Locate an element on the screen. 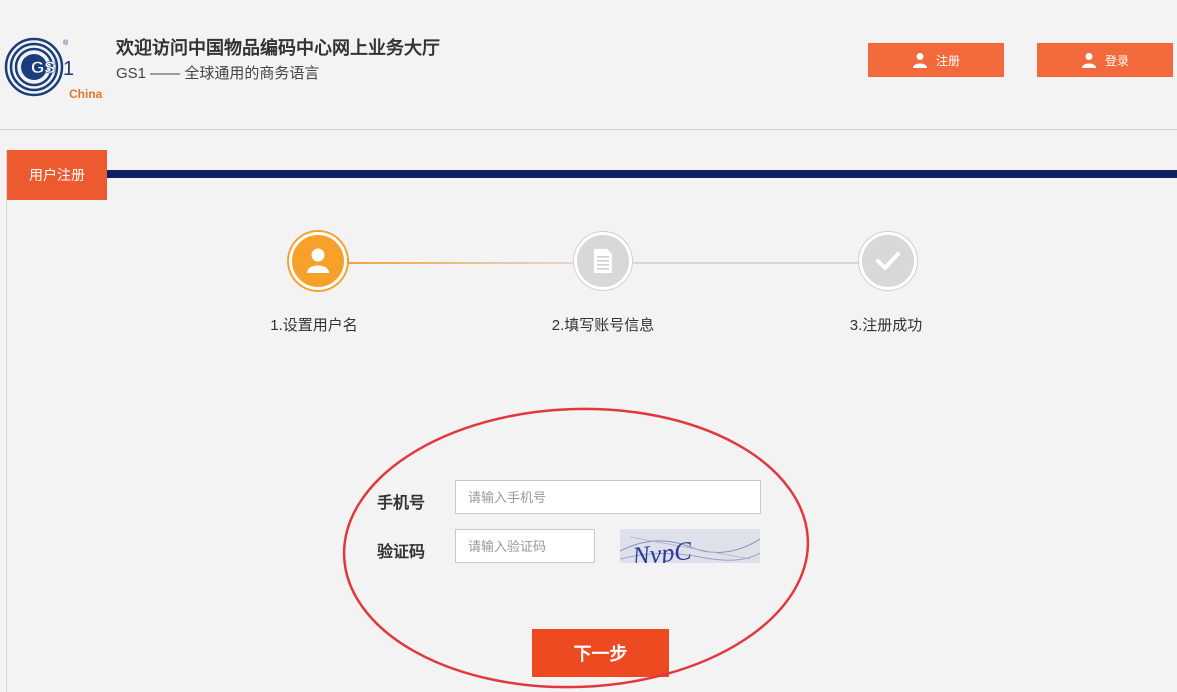  panel-title-bar is located at coordinates (642, 174).